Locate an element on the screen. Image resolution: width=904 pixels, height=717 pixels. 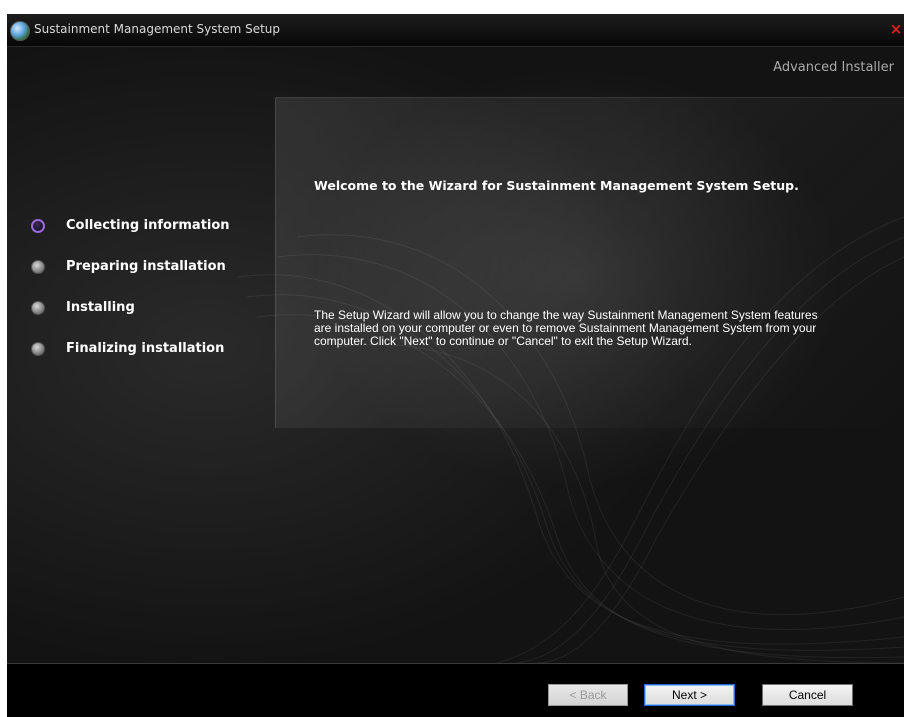
window-title: Sustainment Management System Setup is located at coordinates (157, 29).